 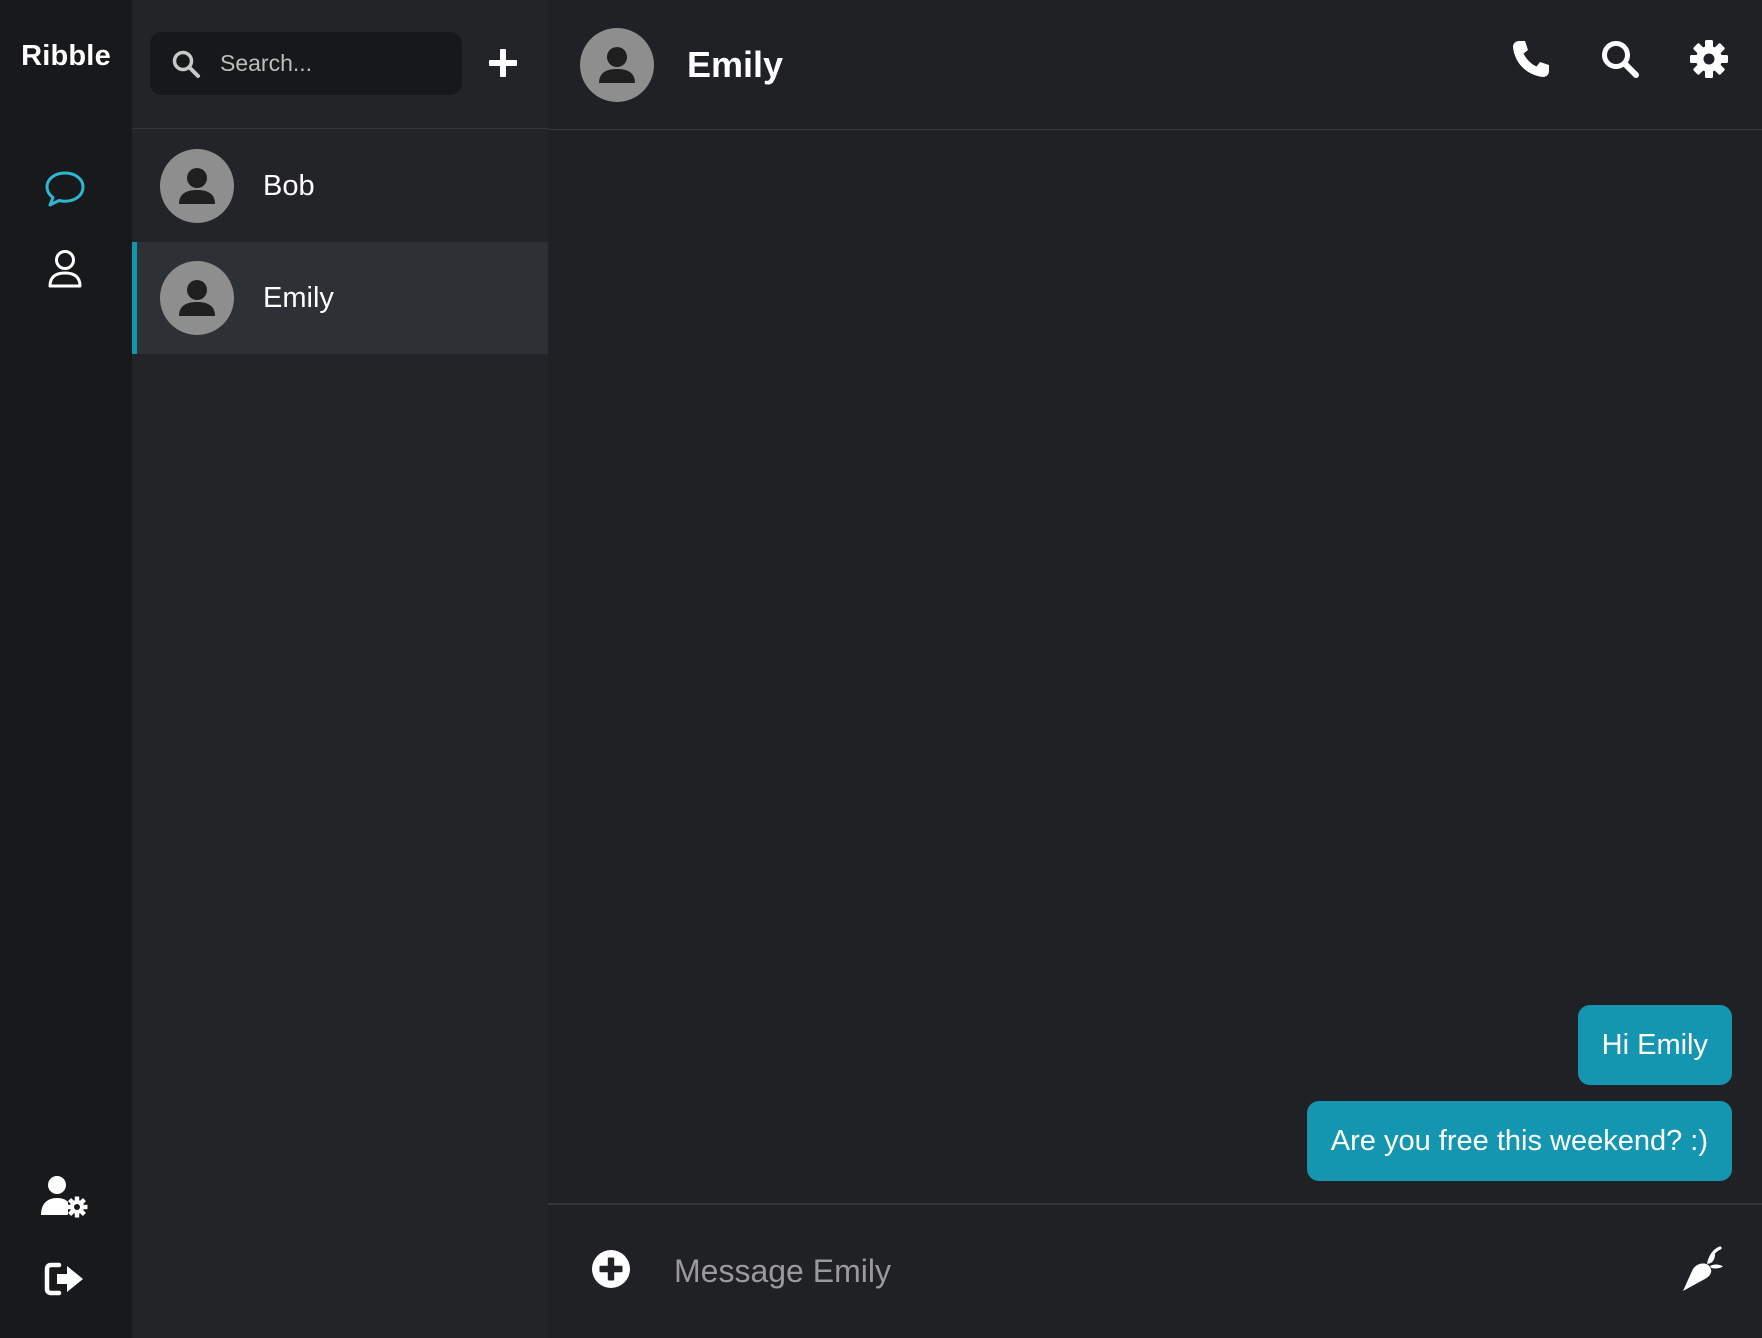 I want to click on nav-rail: Ribble, so click(x=66, y=669).